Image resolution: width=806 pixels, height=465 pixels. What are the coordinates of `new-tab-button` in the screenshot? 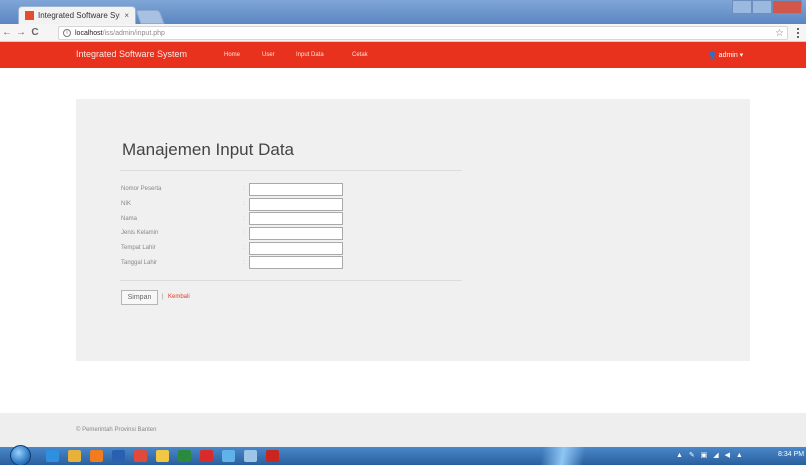 It's located at (150, 17).